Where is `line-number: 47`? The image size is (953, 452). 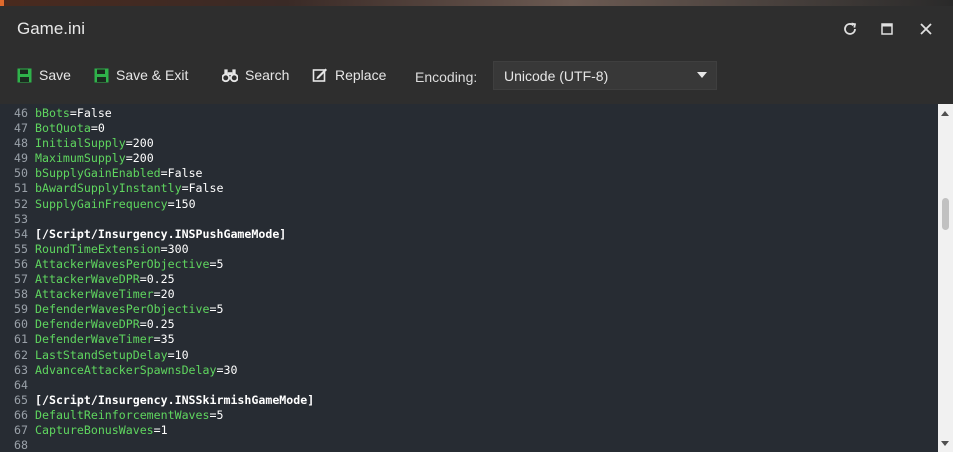
line-number: 47 is located at coordinates (21, 128).